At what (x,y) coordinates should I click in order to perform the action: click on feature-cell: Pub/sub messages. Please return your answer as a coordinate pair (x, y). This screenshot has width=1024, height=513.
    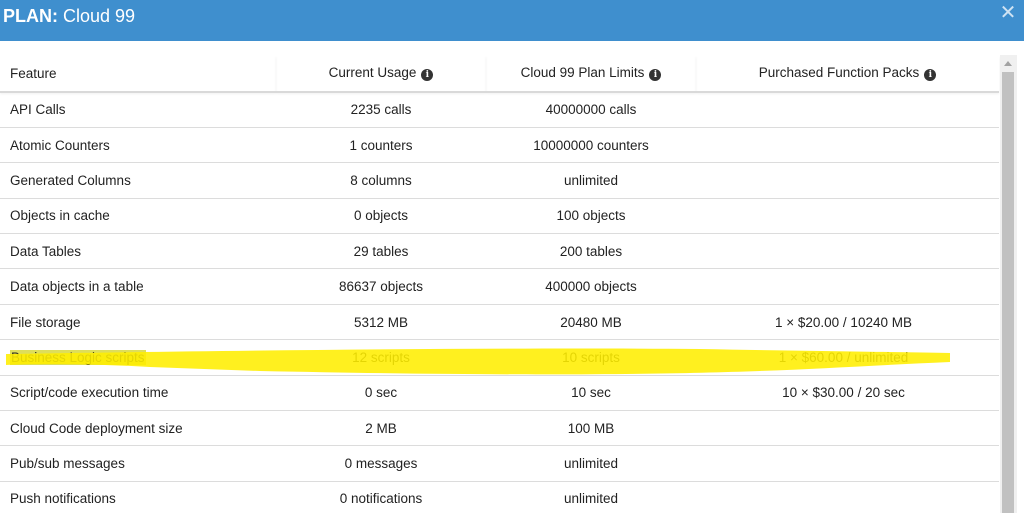
    Looking at the image, I should click on (138, 463).